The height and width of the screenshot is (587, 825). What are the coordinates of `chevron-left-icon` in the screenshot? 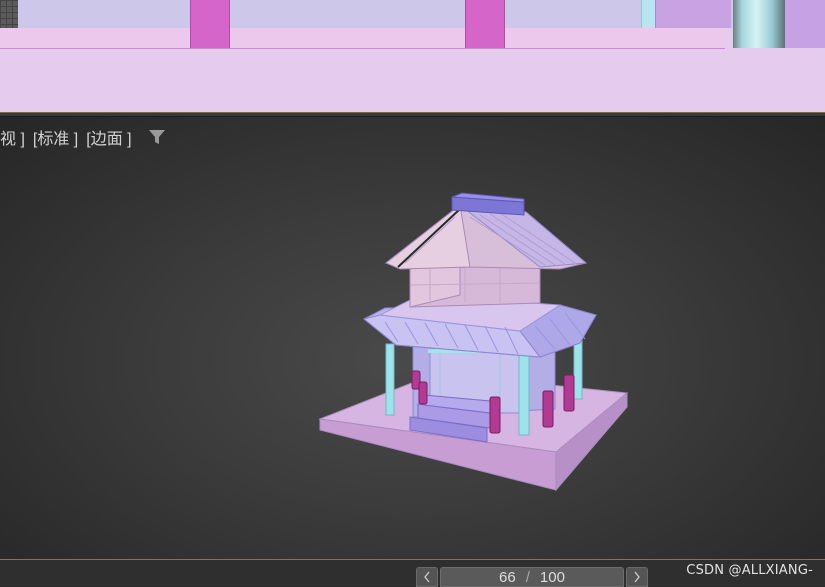 It's located at (427, 577).